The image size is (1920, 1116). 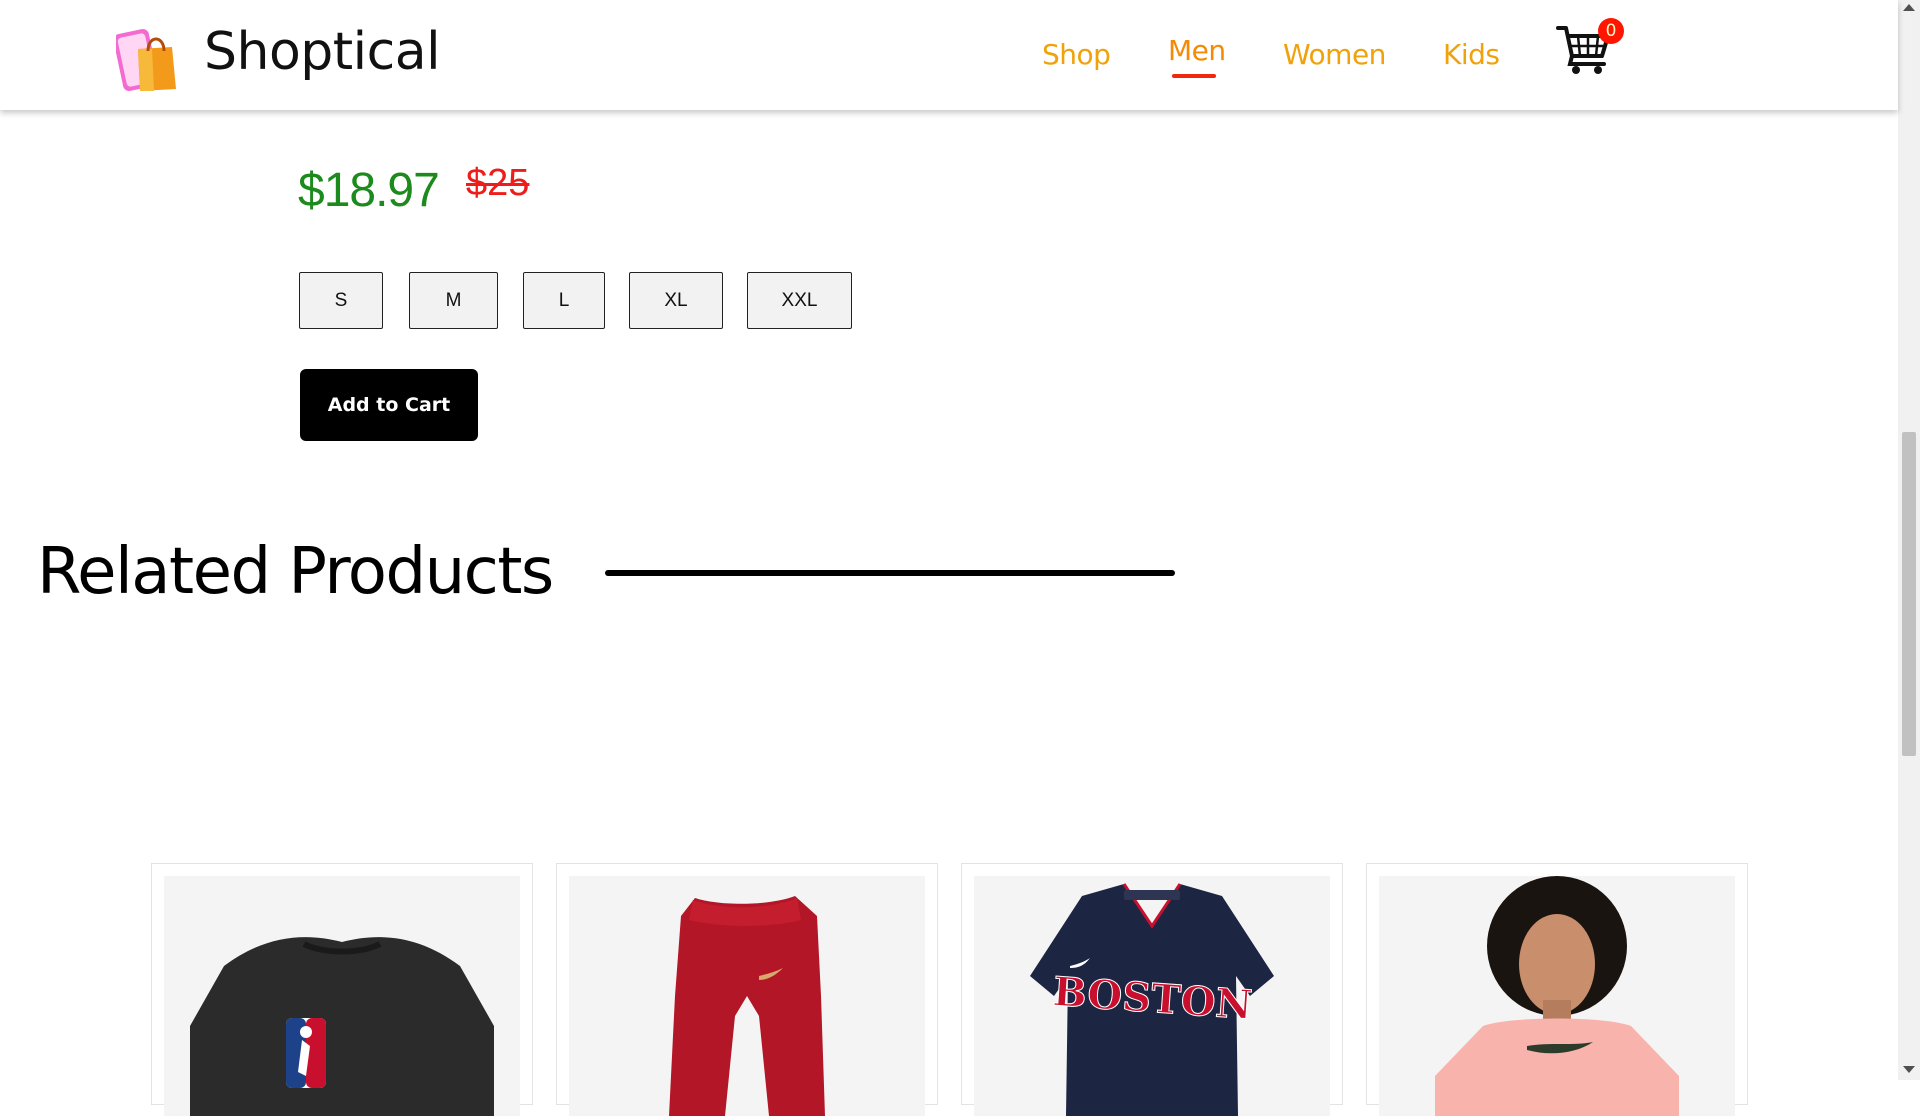 What do you see at coordinates (1471, 54) in the screenshot?
I see `nav-kids: Kids` at bounding box center [1471, 54].